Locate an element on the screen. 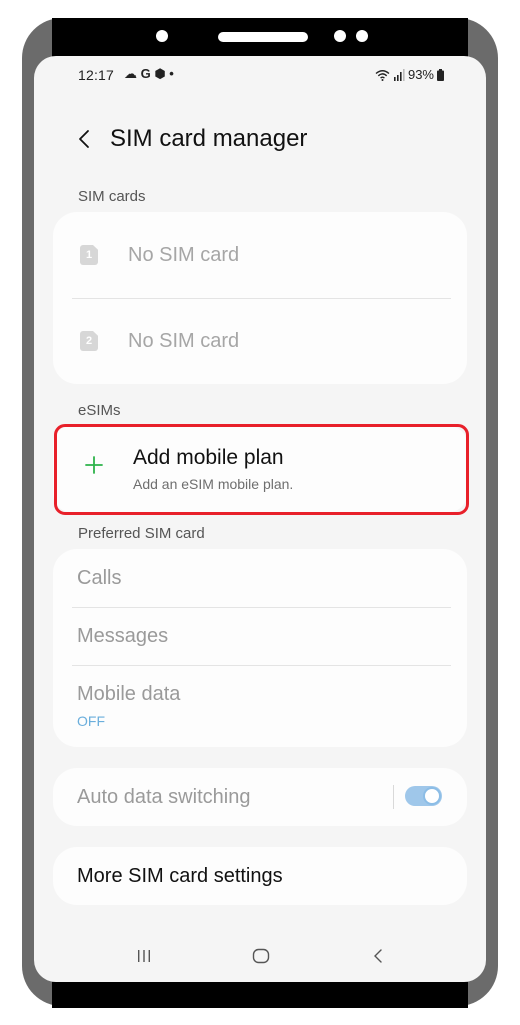  toggle-knob is located at coordinates (432, 796).